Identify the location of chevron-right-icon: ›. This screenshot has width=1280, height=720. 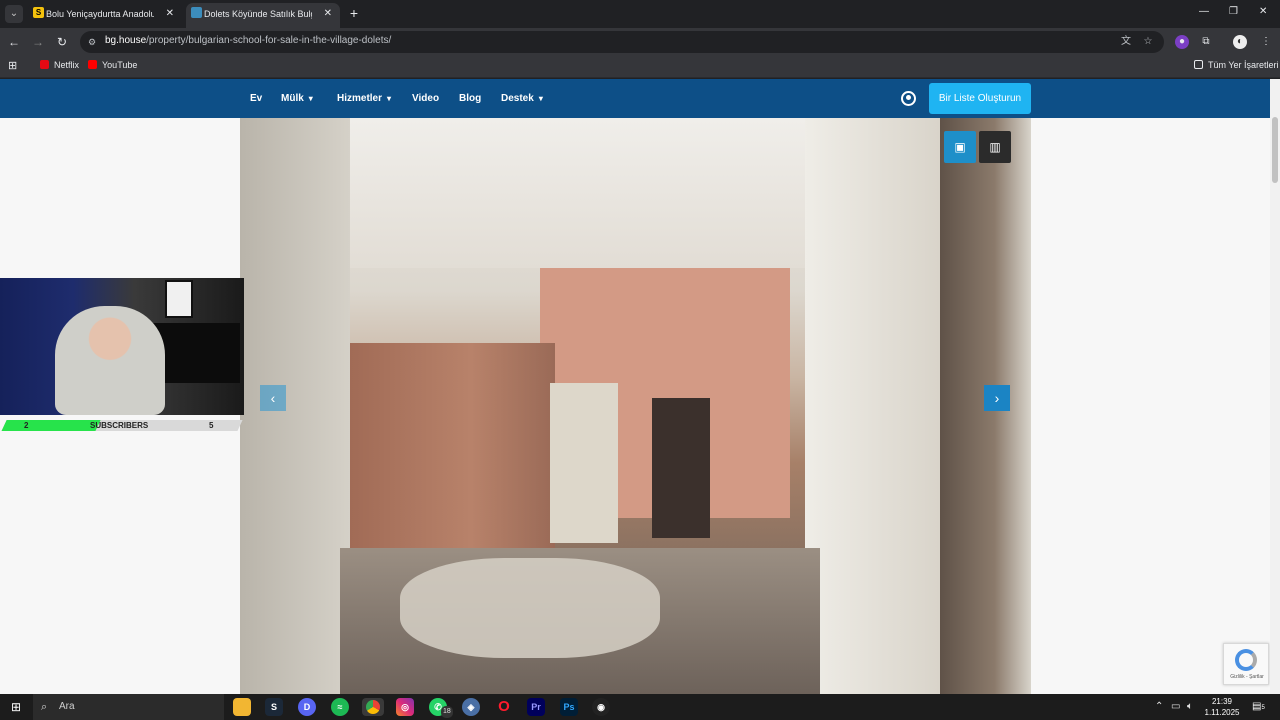
(997, 398).